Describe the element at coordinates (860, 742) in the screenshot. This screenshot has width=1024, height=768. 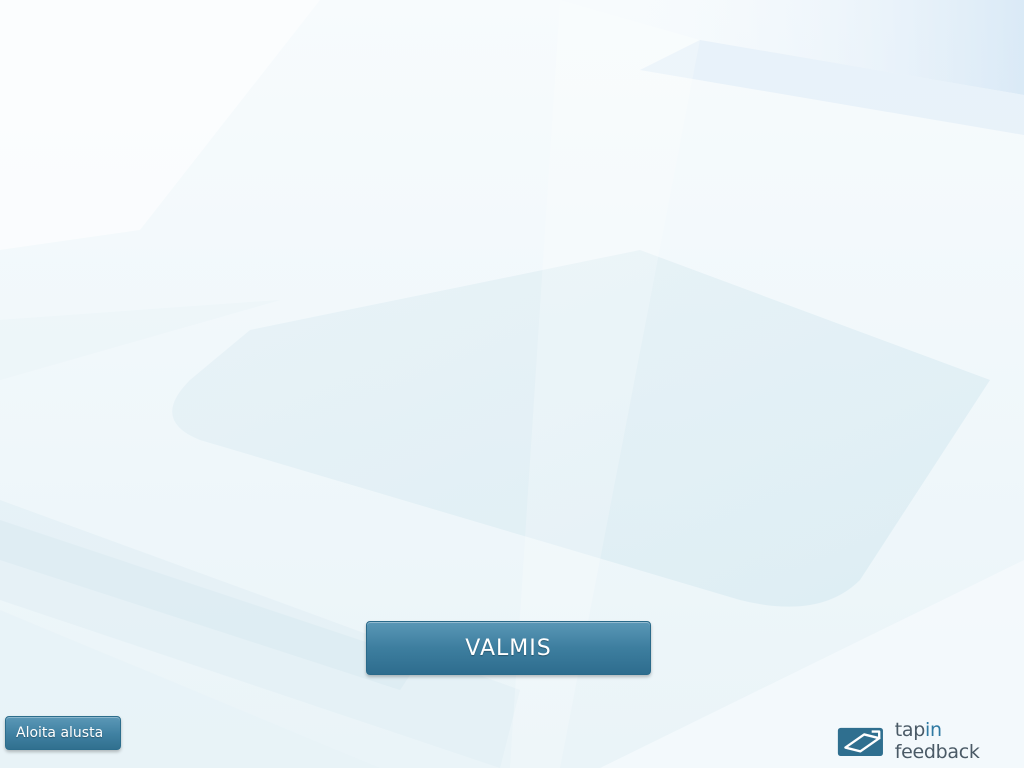
I see `tapin-feedback-logo-icon` at that location.